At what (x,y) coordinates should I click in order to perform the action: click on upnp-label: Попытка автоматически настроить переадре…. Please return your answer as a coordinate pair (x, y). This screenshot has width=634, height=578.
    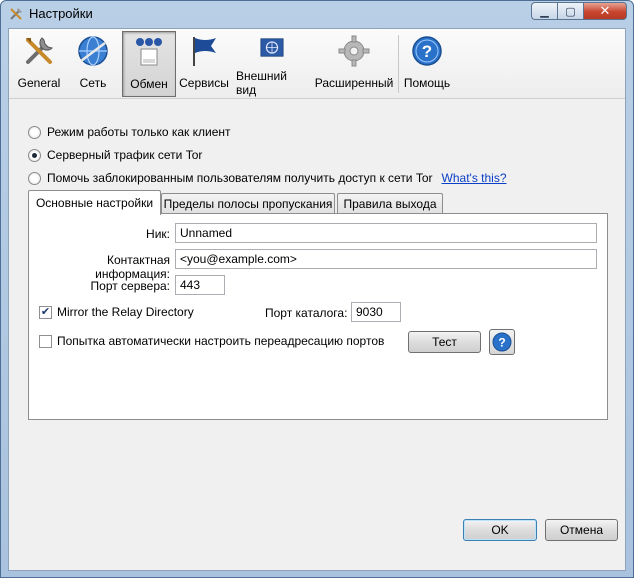
    Looking at the image, I should click on (221, 341).